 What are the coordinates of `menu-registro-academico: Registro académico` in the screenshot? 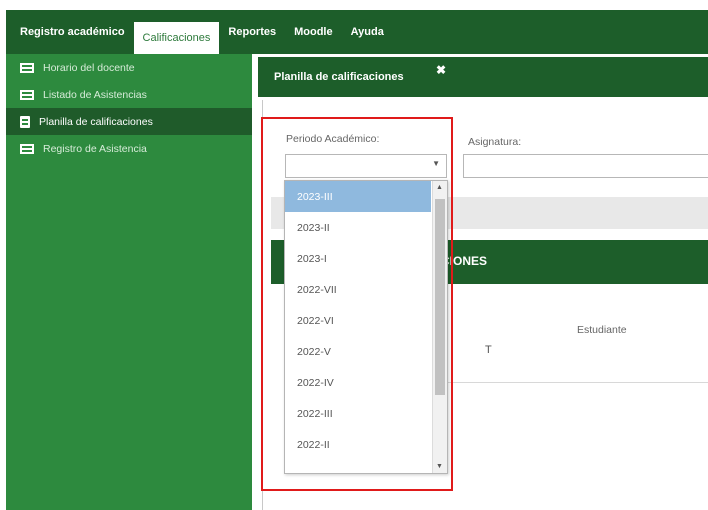 It's located at (70, 32).